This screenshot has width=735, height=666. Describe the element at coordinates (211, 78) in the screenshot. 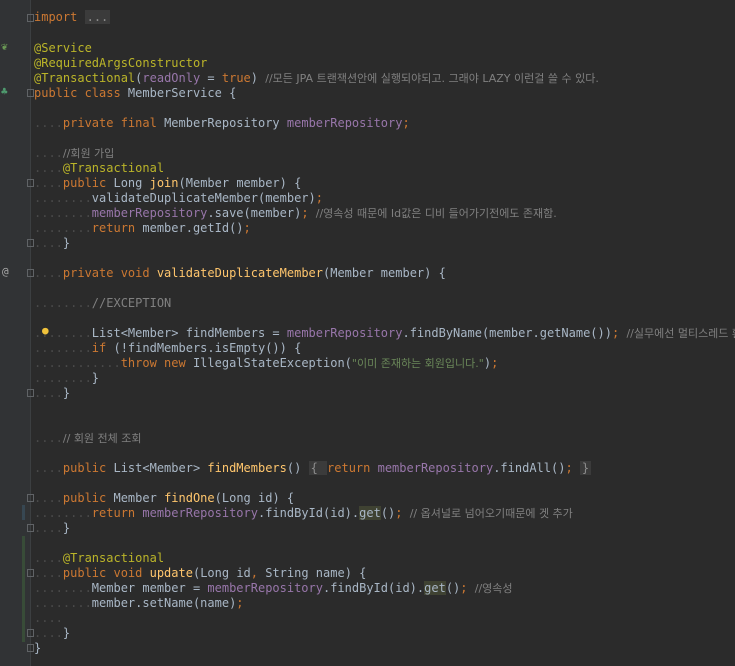

I see `assign: =` at that location.